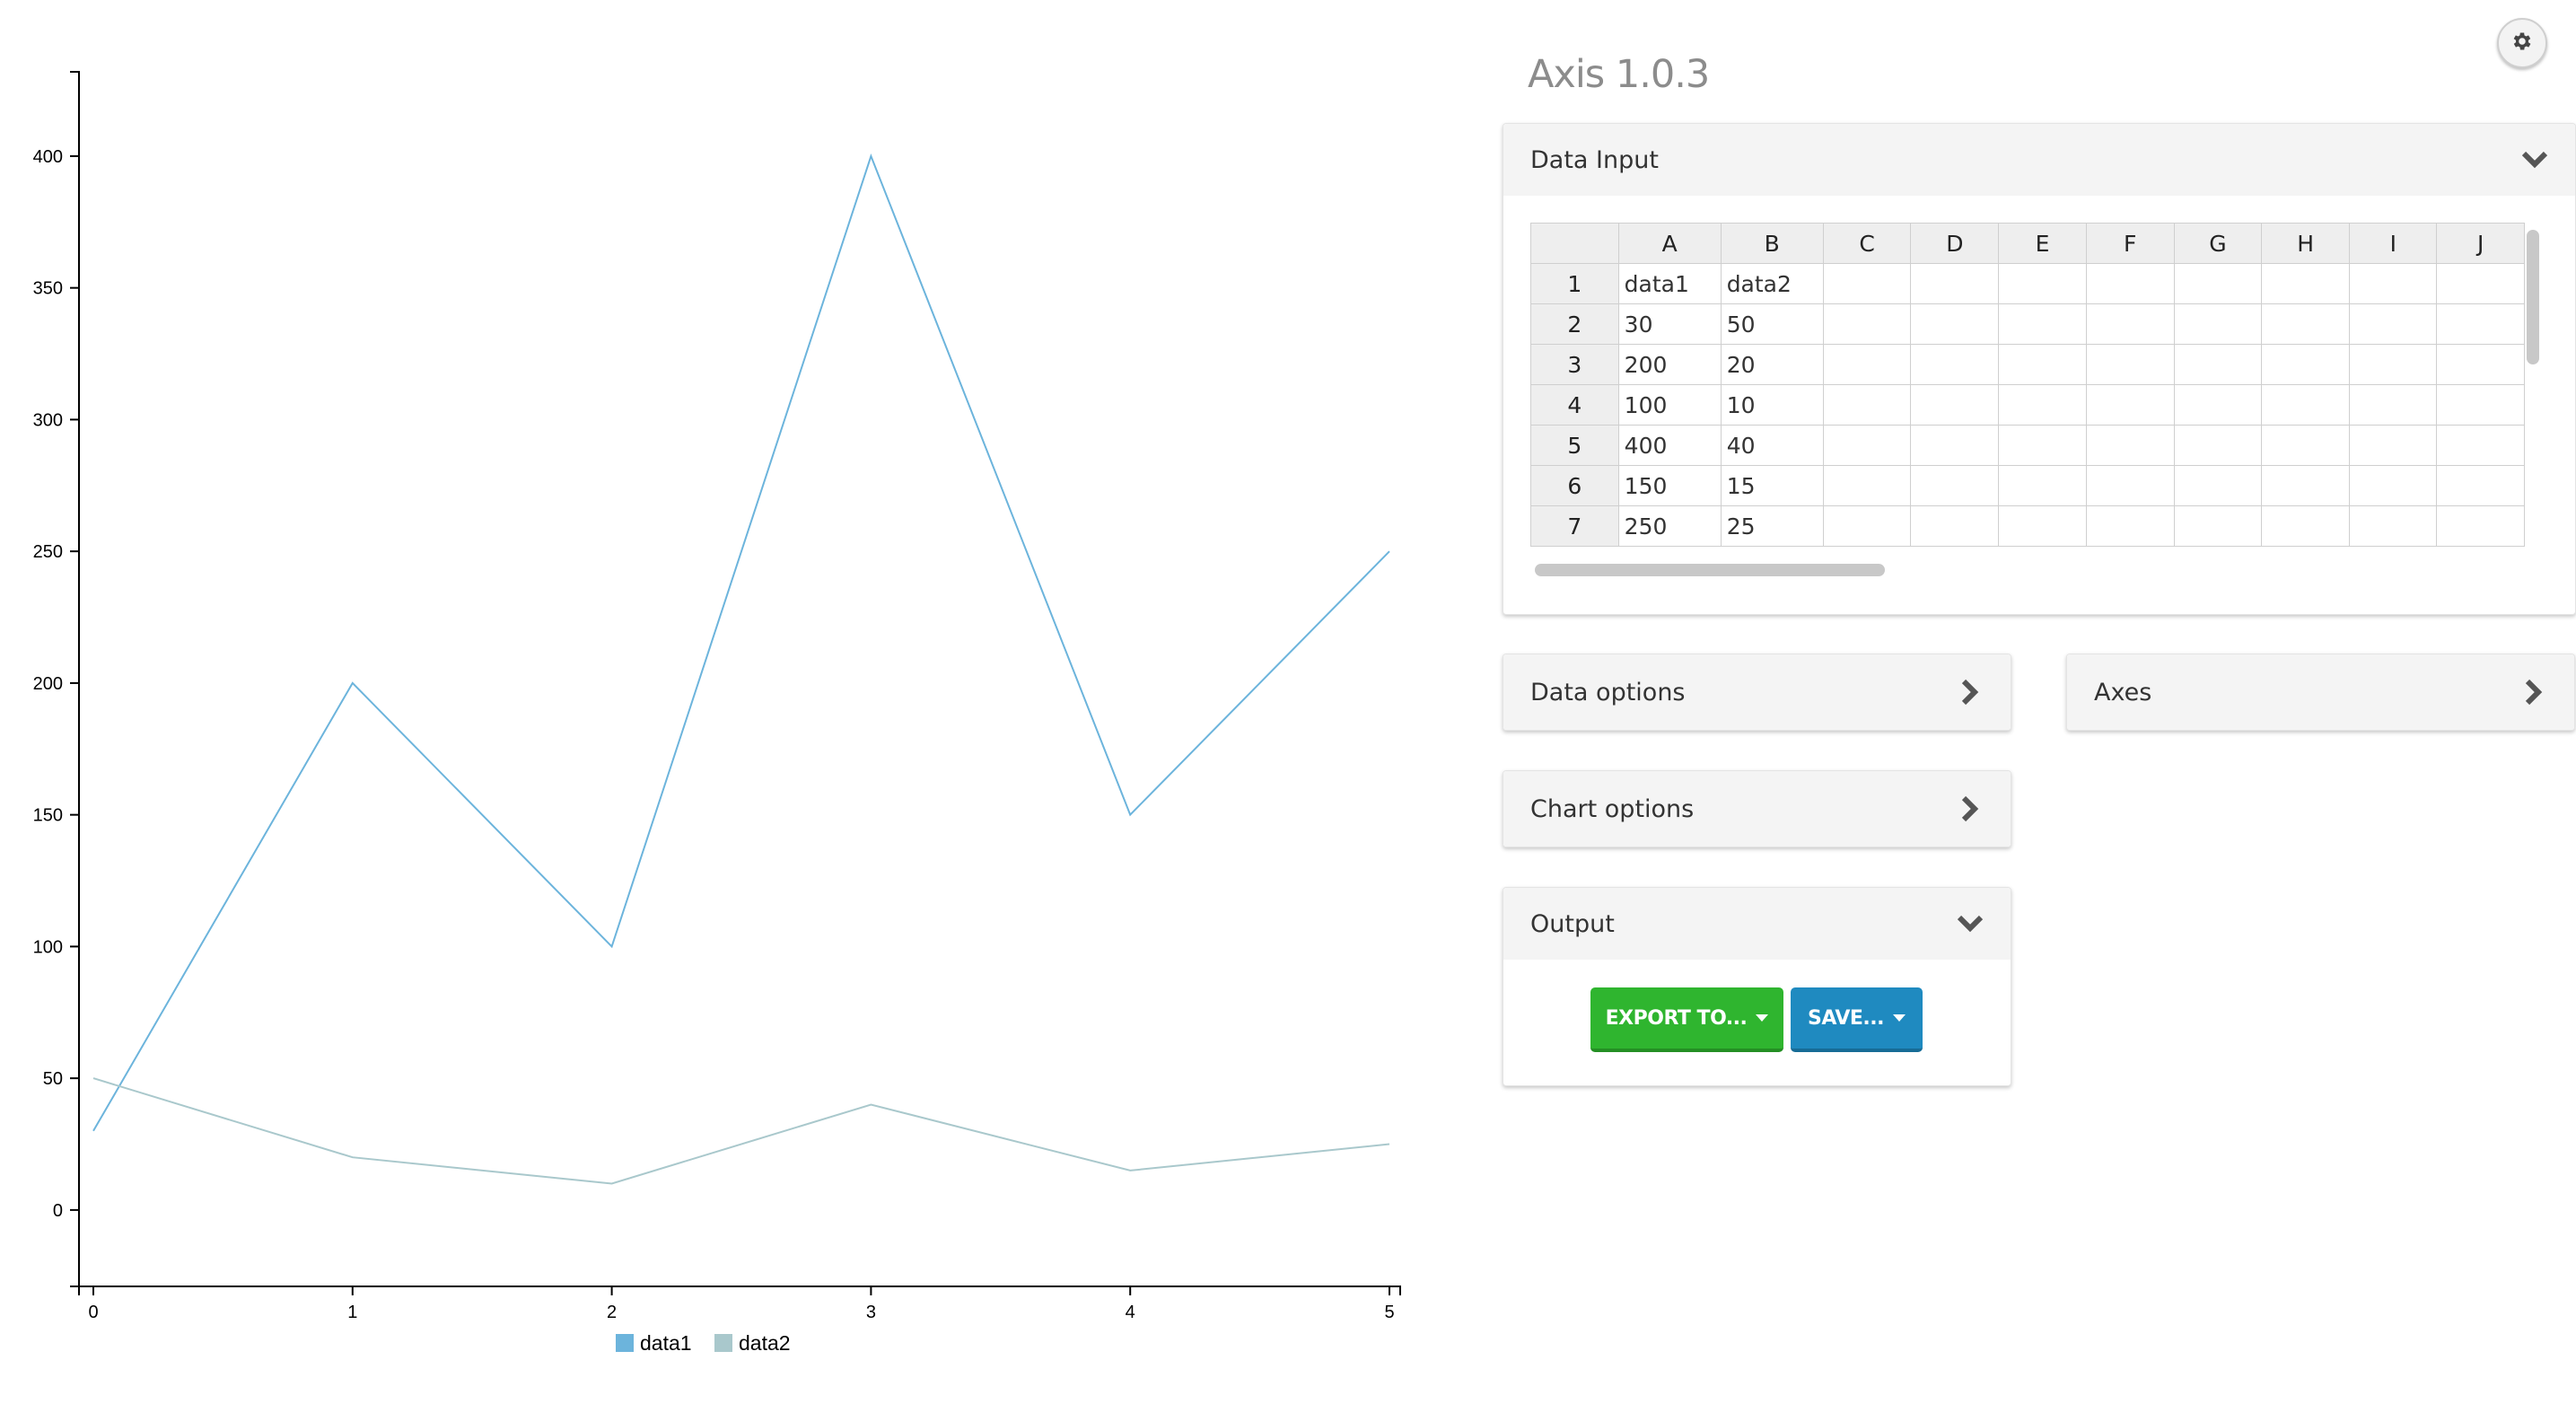 This screenshot has height=1404, width=2576. I want to click on sheet-cell: 20, so click(1772, 364).